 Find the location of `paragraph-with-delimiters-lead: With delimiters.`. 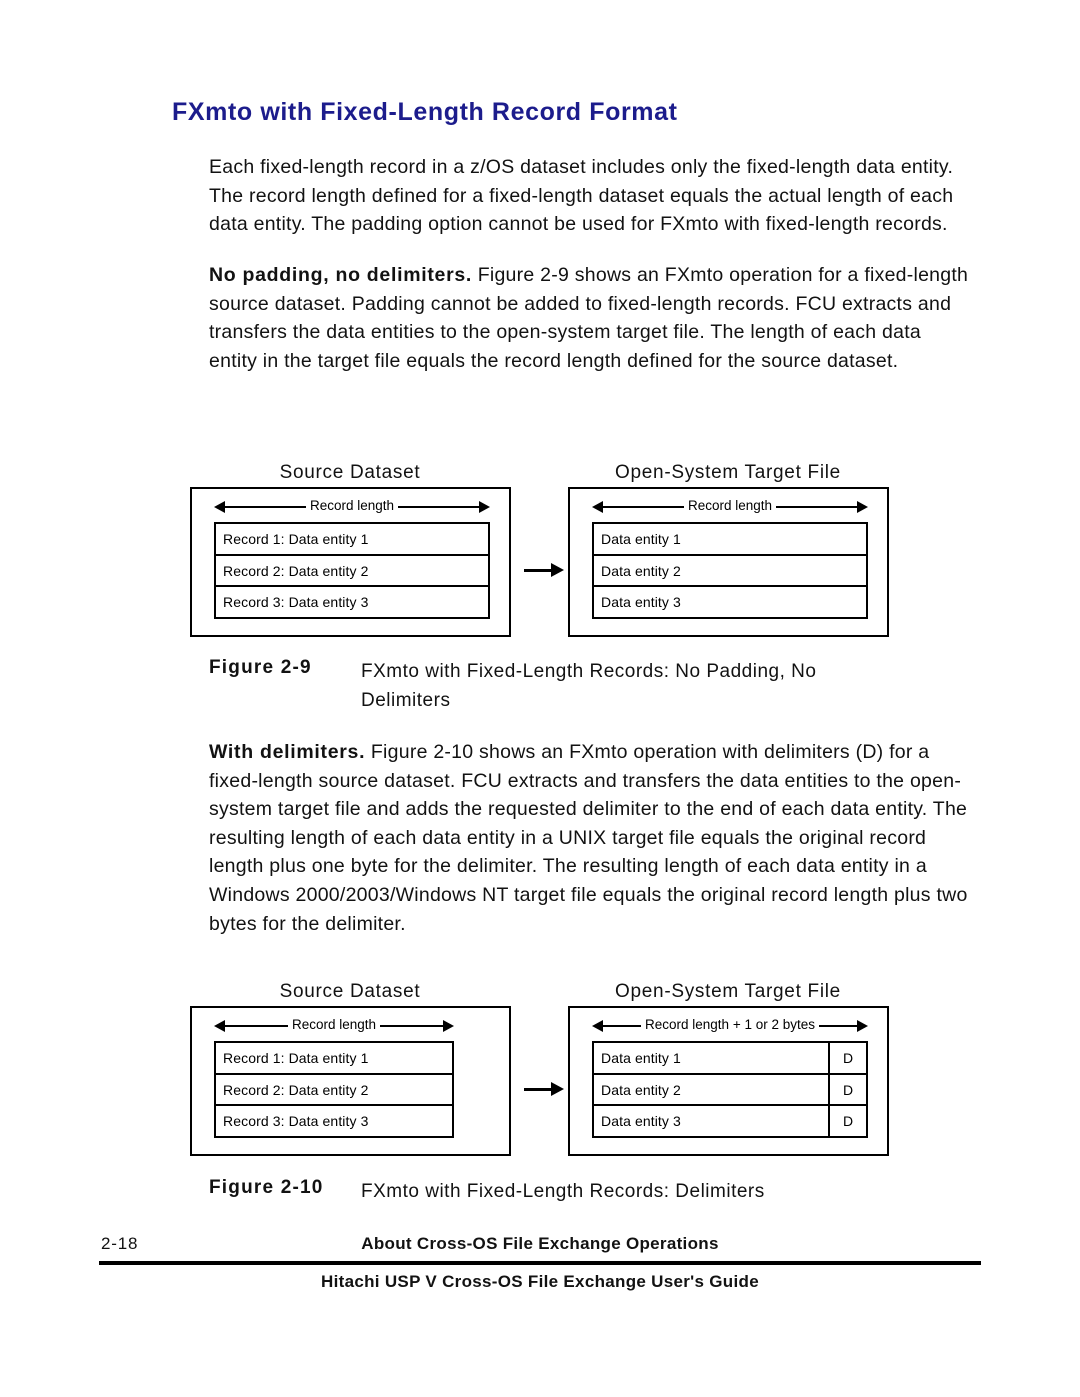

paragraph-with-delimiters-lead: With delimiters. is located at coordinates (287, 752).